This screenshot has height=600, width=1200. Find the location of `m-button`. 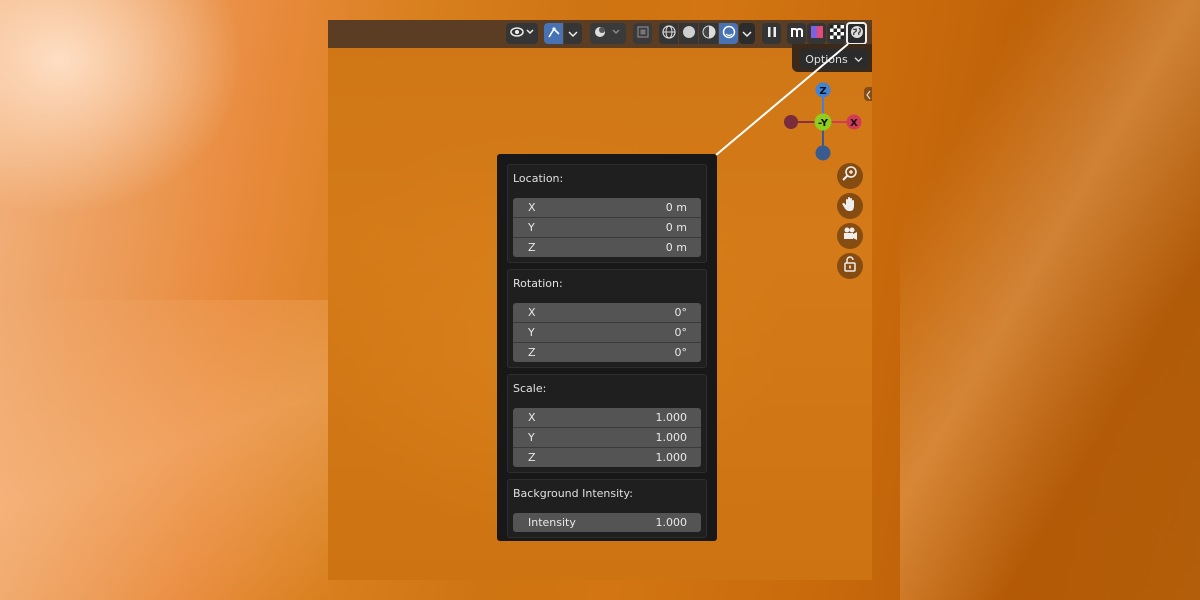

m-button is located at coordinates (796, 33).